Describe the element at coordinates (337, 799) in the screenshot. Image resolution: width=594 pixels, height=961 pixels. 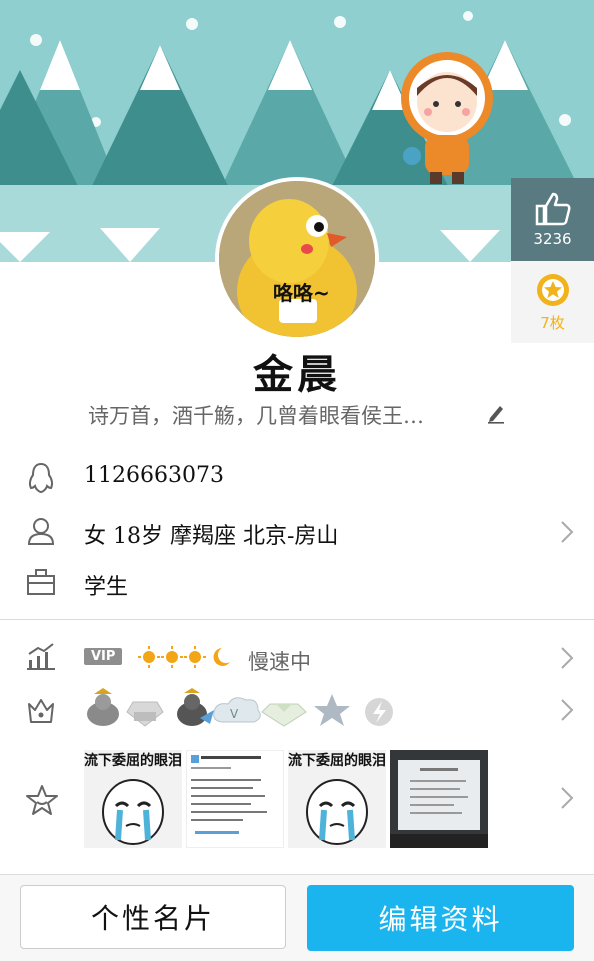
I see `photo-thumb-3: 流下委屈的眼泪` at that location.